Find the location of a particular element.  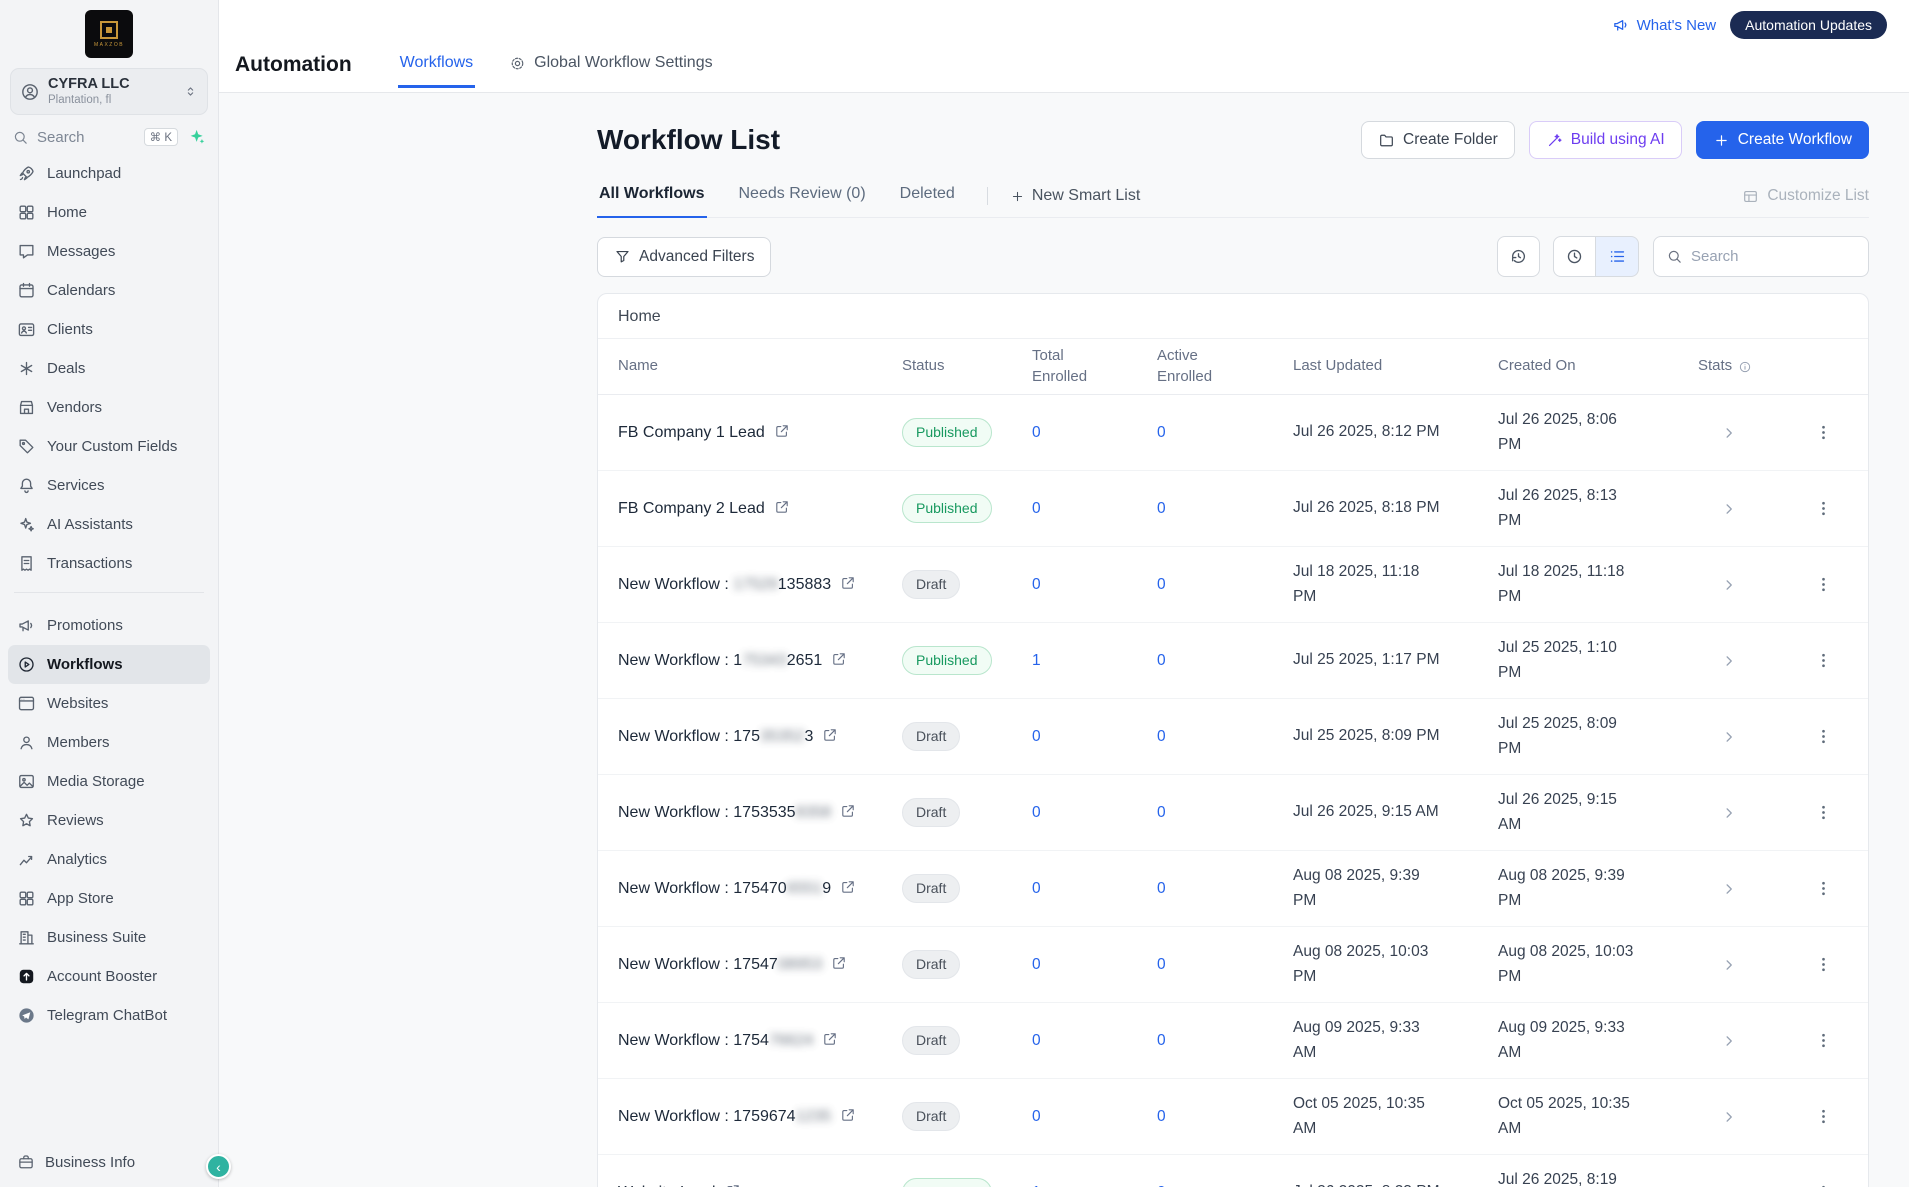

workflow-name: New Workflow : 1754708953 is located at coordinates (732, 965).